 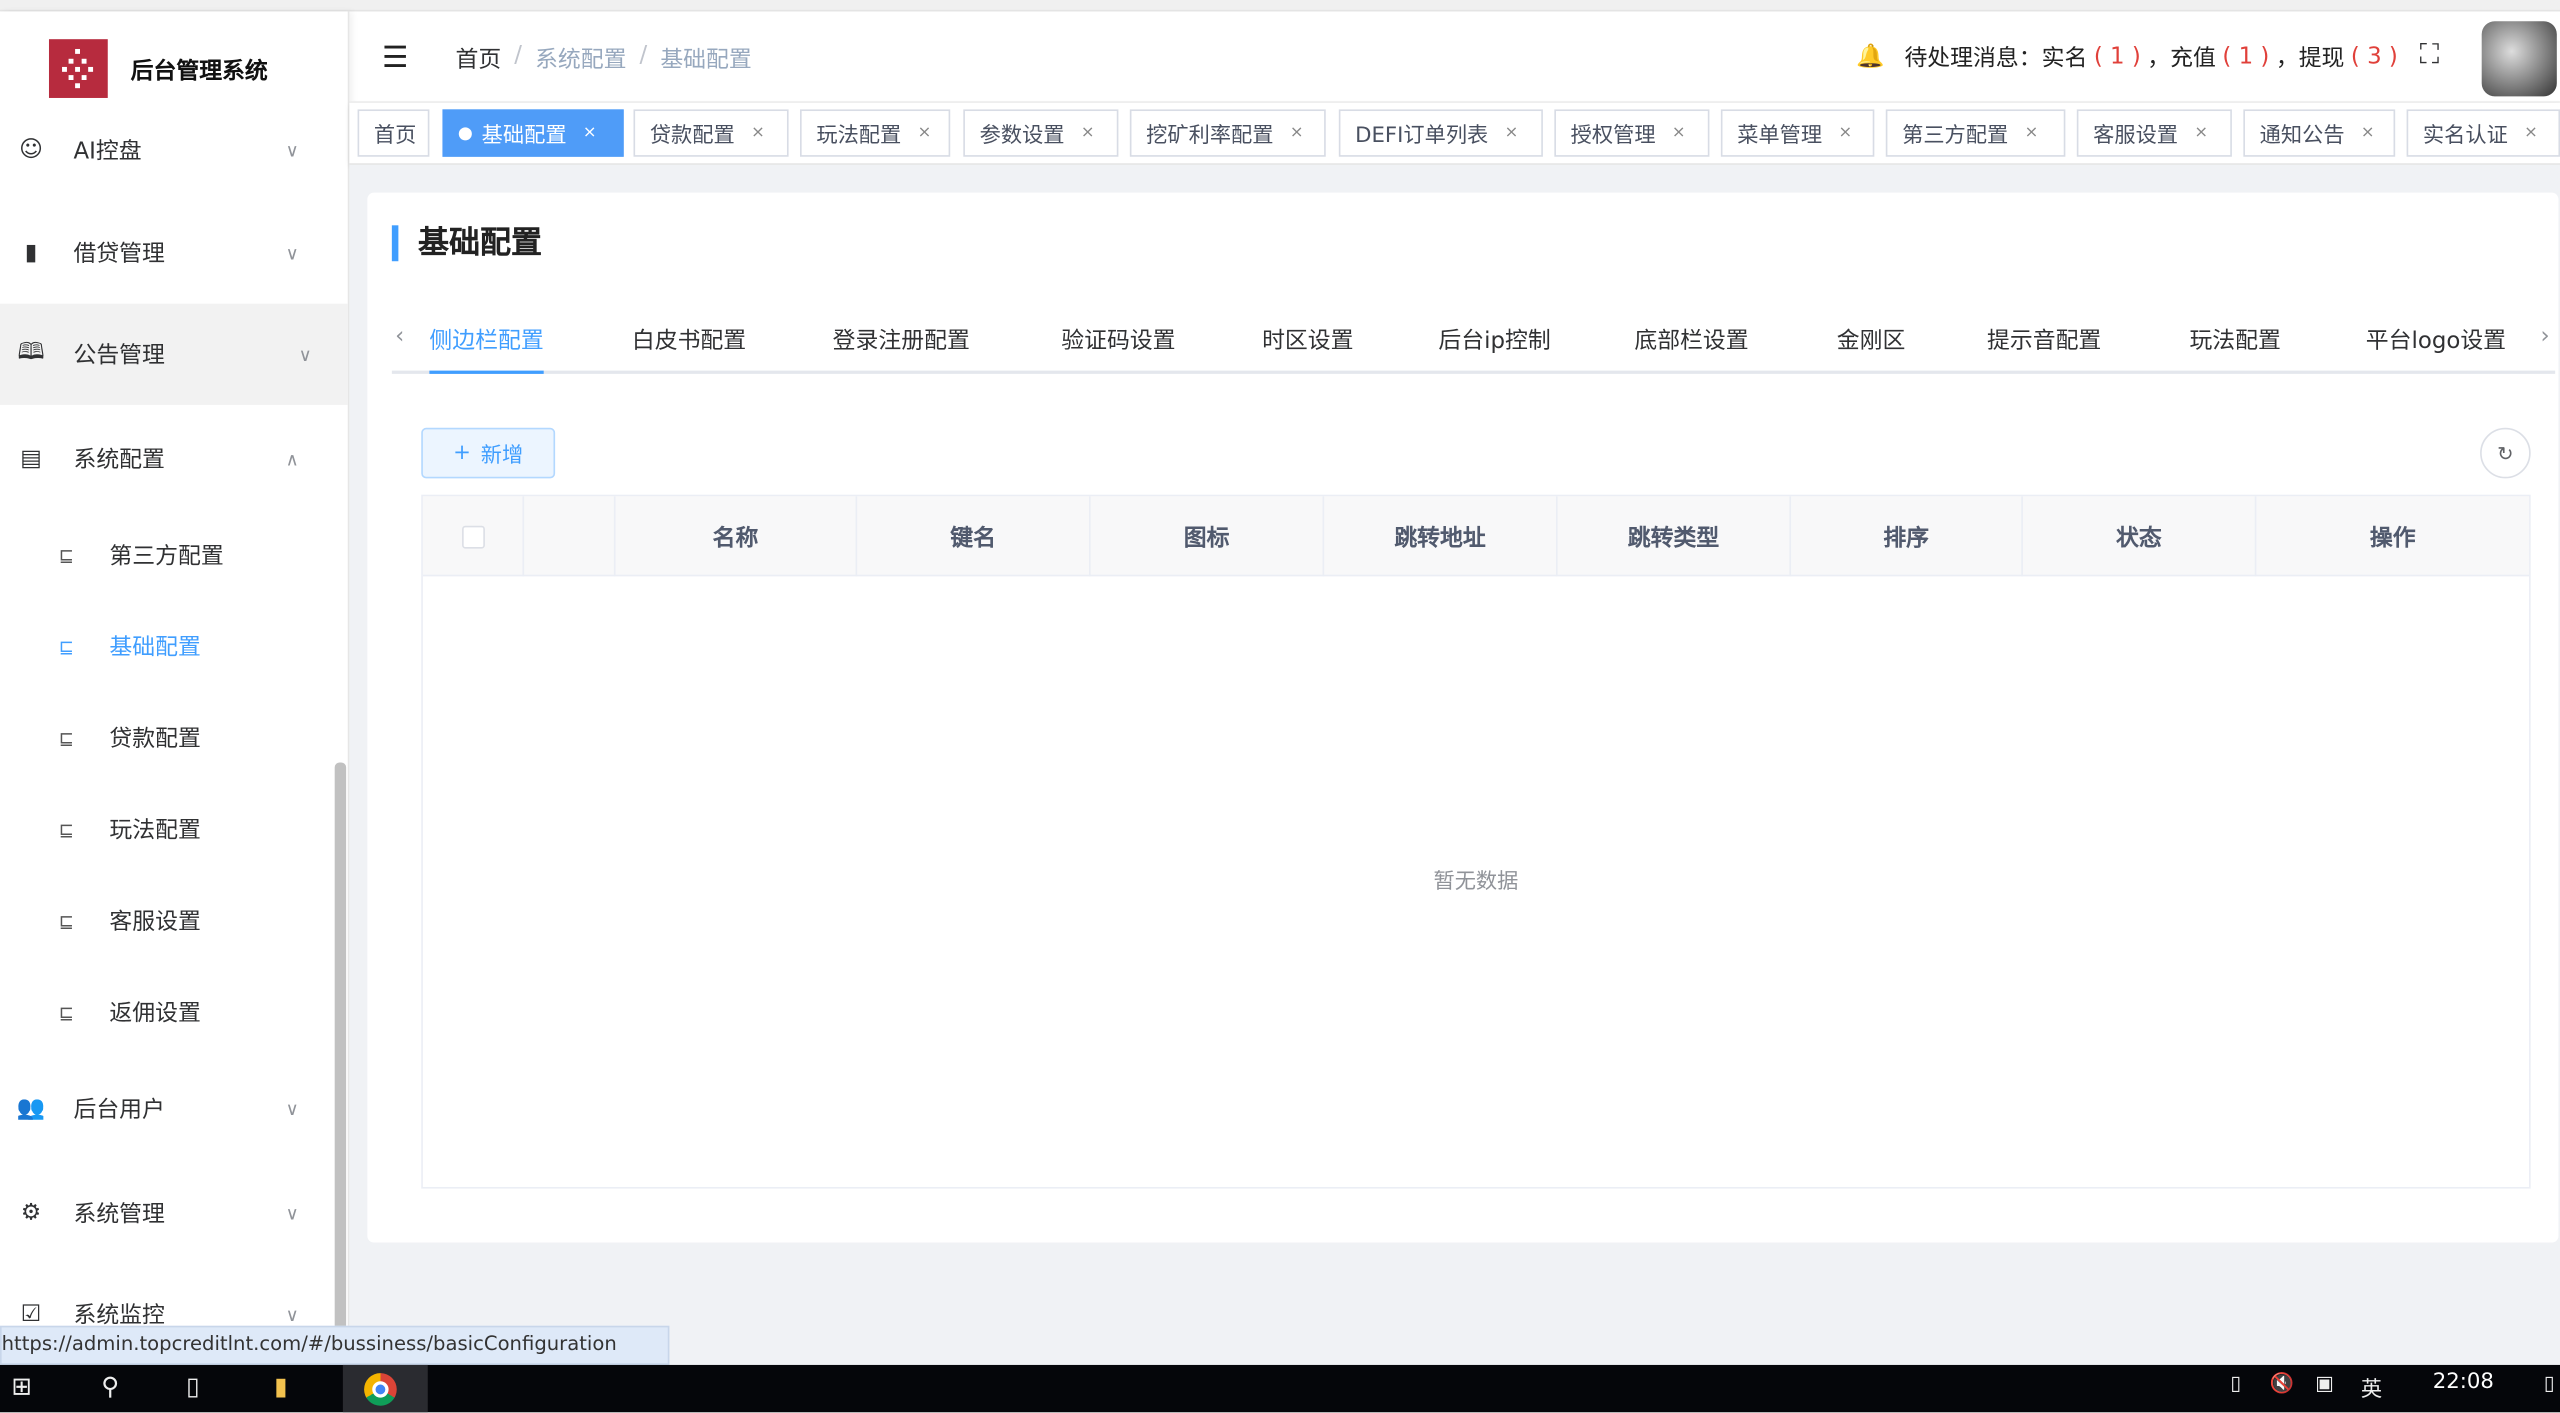 I want to click on sidebar-subitem-basic-config: ⊑ 基础配置, so click(x=167, y=646).